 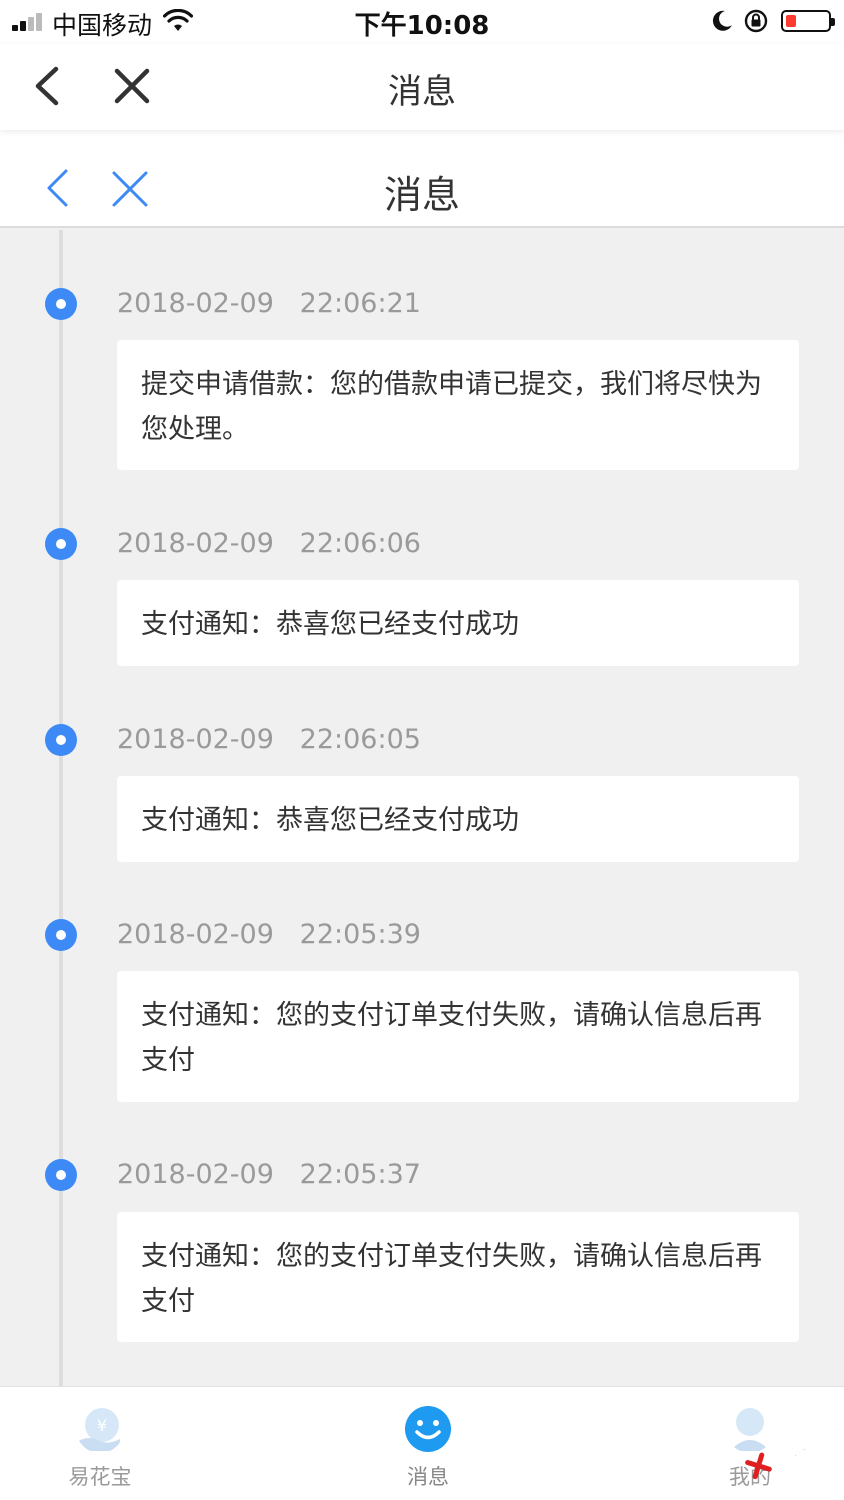 I want to click on status-bar: 中国移动 下午10:08, so click(x=422, y=22).